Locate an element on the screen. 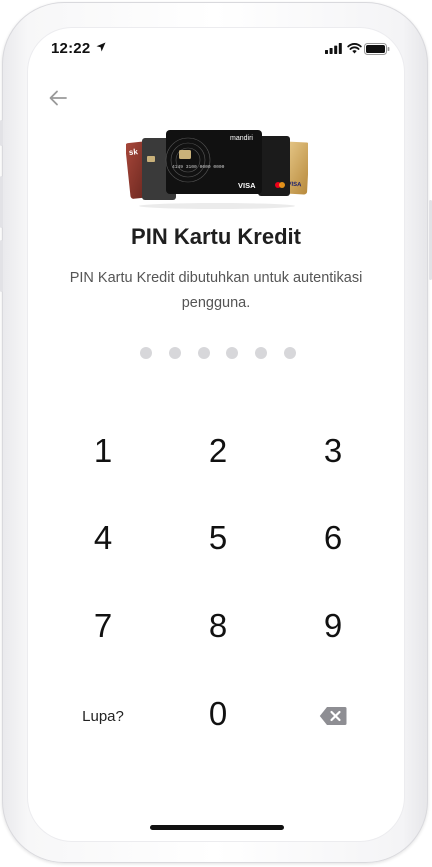 The height and width of the screenshot is (867, 432). key-8: 8 is located at coordinates (218, 626).